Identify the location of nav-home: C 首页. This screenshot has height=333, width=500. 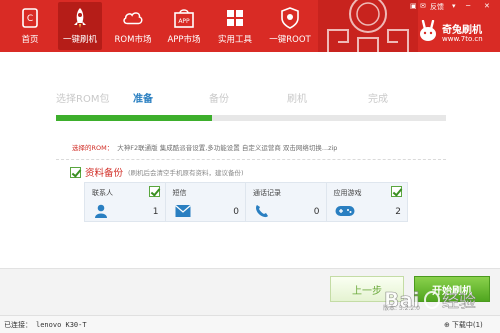
(30, 26).